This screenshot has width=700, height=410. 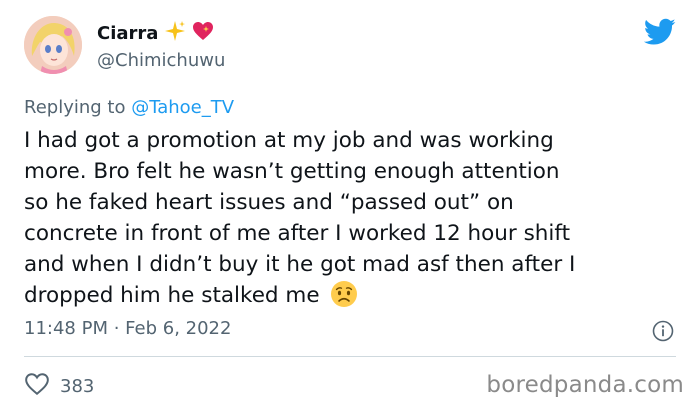 What do you see at coordinates (75, 107) in the screenshot?
I see `replying-to-prefix: Replying to` at bounding box center [75, 107].